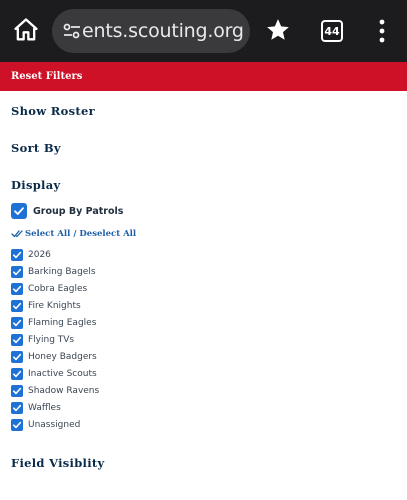  What do you see at coordinates (62, 357) in the screenshot?
I see `patrol-label: Honey Badgers` at bounding box center [62, 357].